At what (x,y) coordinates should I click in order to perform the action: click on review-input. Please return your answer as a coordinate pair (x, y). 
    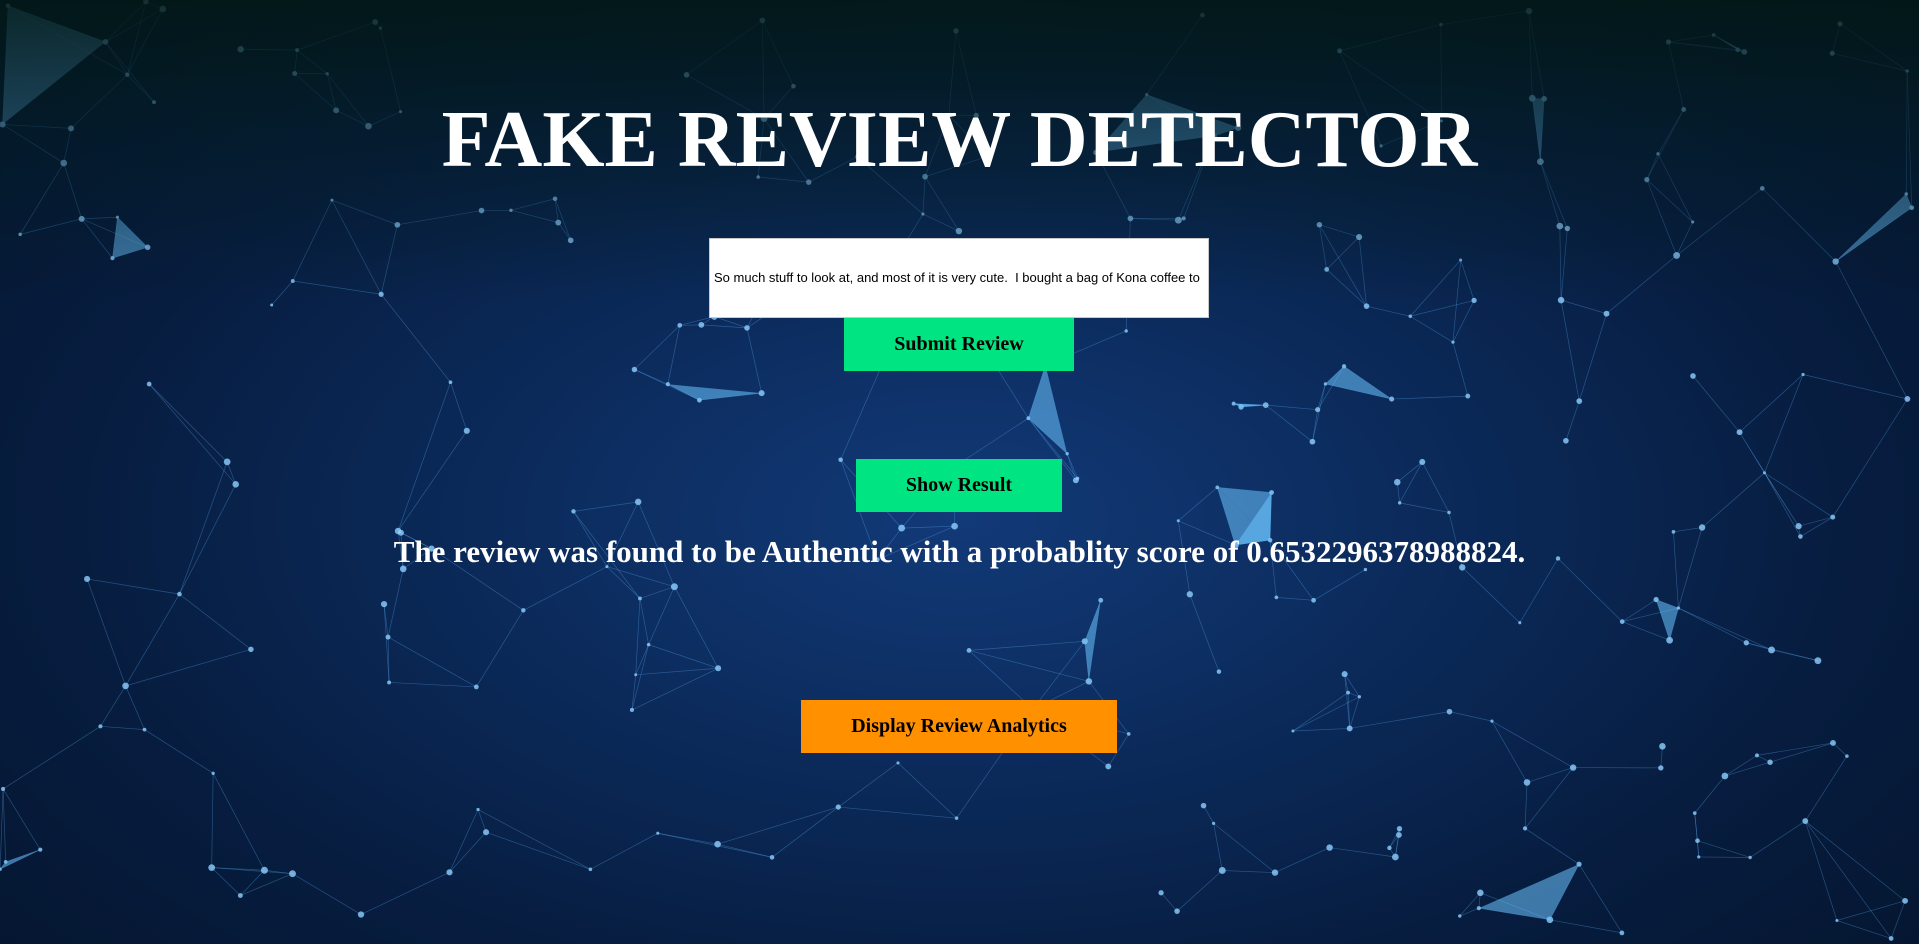
    Looking at the image, I should click on (959, 278).